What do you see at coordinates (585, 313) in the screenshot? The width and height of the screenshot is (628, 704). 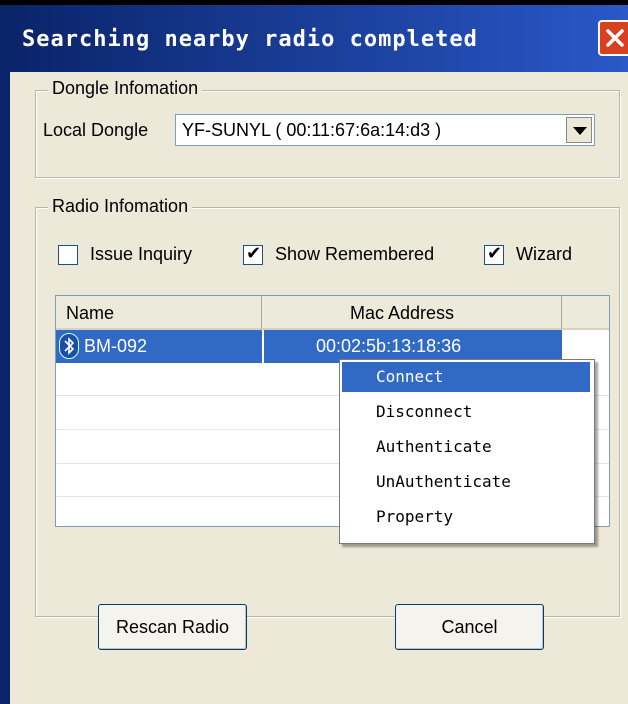 I see `column-header-empty` at bounding box center [585, 313].